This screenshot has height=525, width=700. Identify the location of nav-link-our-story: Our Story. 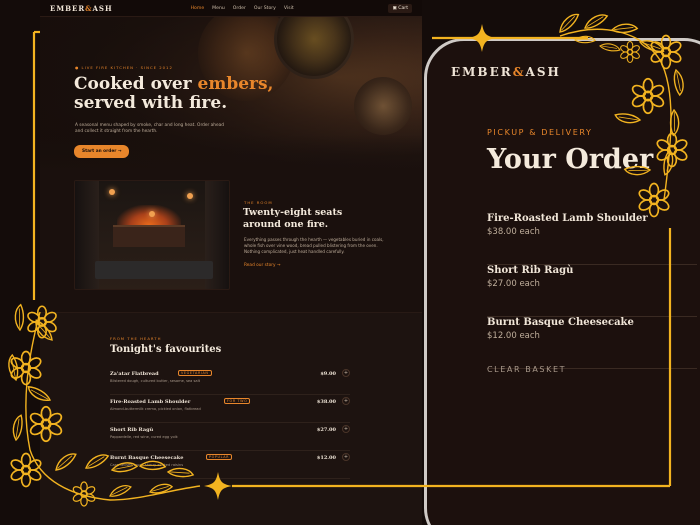
(265, 8).